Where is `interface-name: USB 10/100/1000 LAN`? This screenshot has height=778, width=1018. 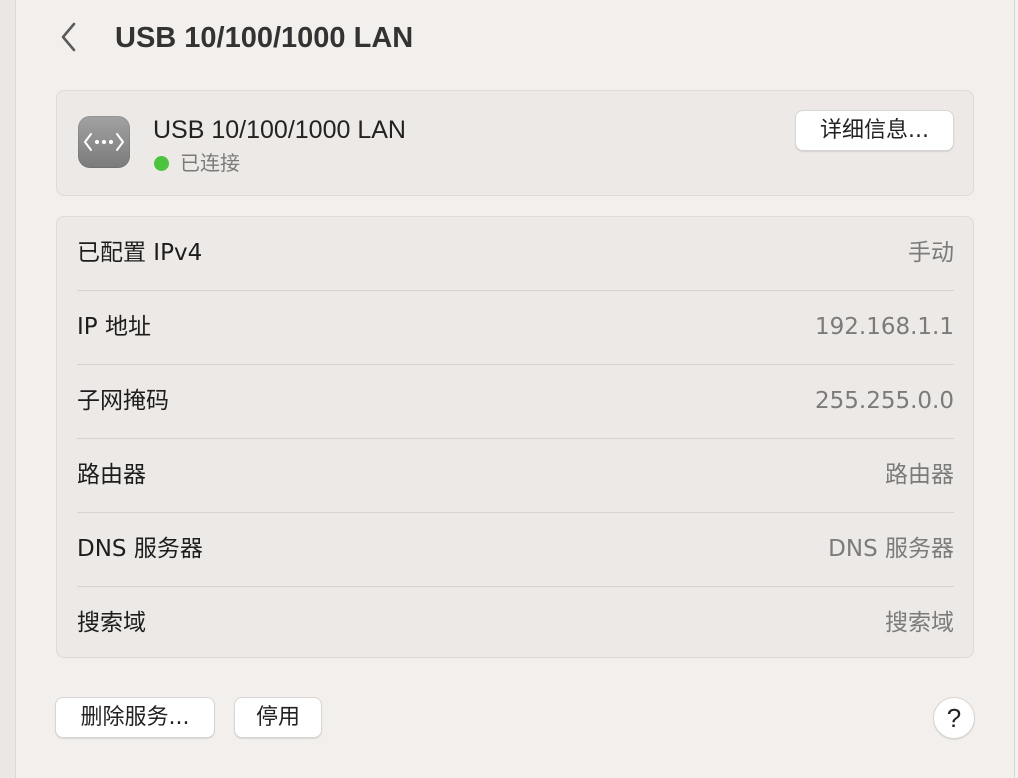 interface-name: USB 10/100/1000 LAN is located at coordinates (279, 130).